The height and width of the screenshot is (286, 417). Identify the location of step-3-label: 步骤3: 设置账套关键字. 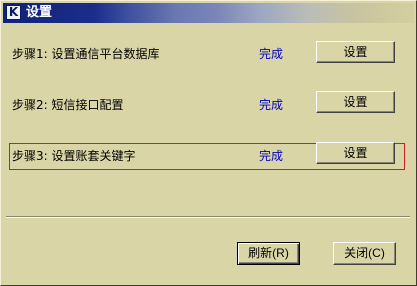
(74, 156).